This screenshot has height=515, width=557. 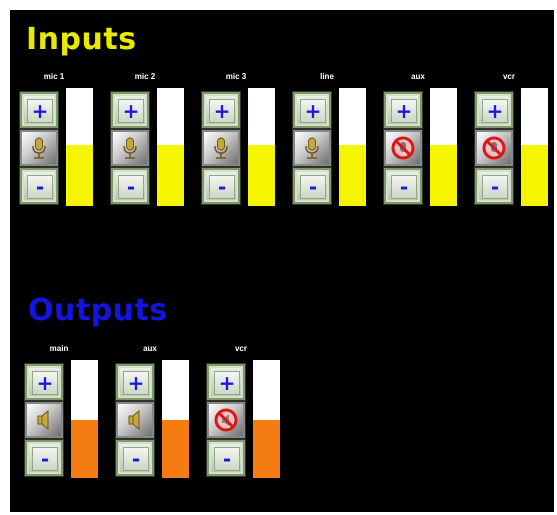 What do you see at coordinates (336, 142) in the screenshot?
I see `input-channel-line: line + -` at bounding box center [336, 142].